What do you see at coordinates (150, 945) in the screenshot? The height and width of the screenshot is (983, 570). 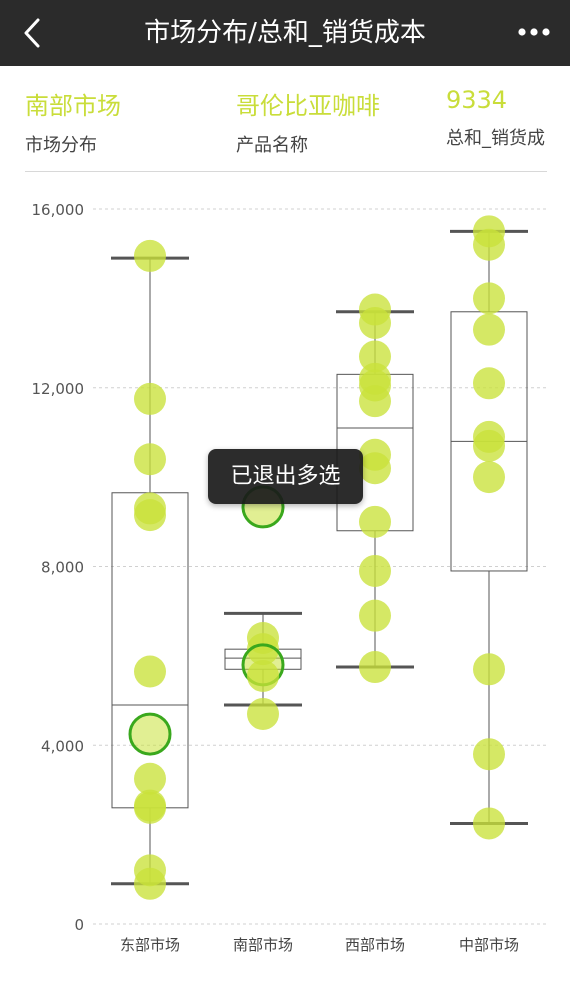 I see `x-tick-label: 东部市场` at bounding box center [150, 945].